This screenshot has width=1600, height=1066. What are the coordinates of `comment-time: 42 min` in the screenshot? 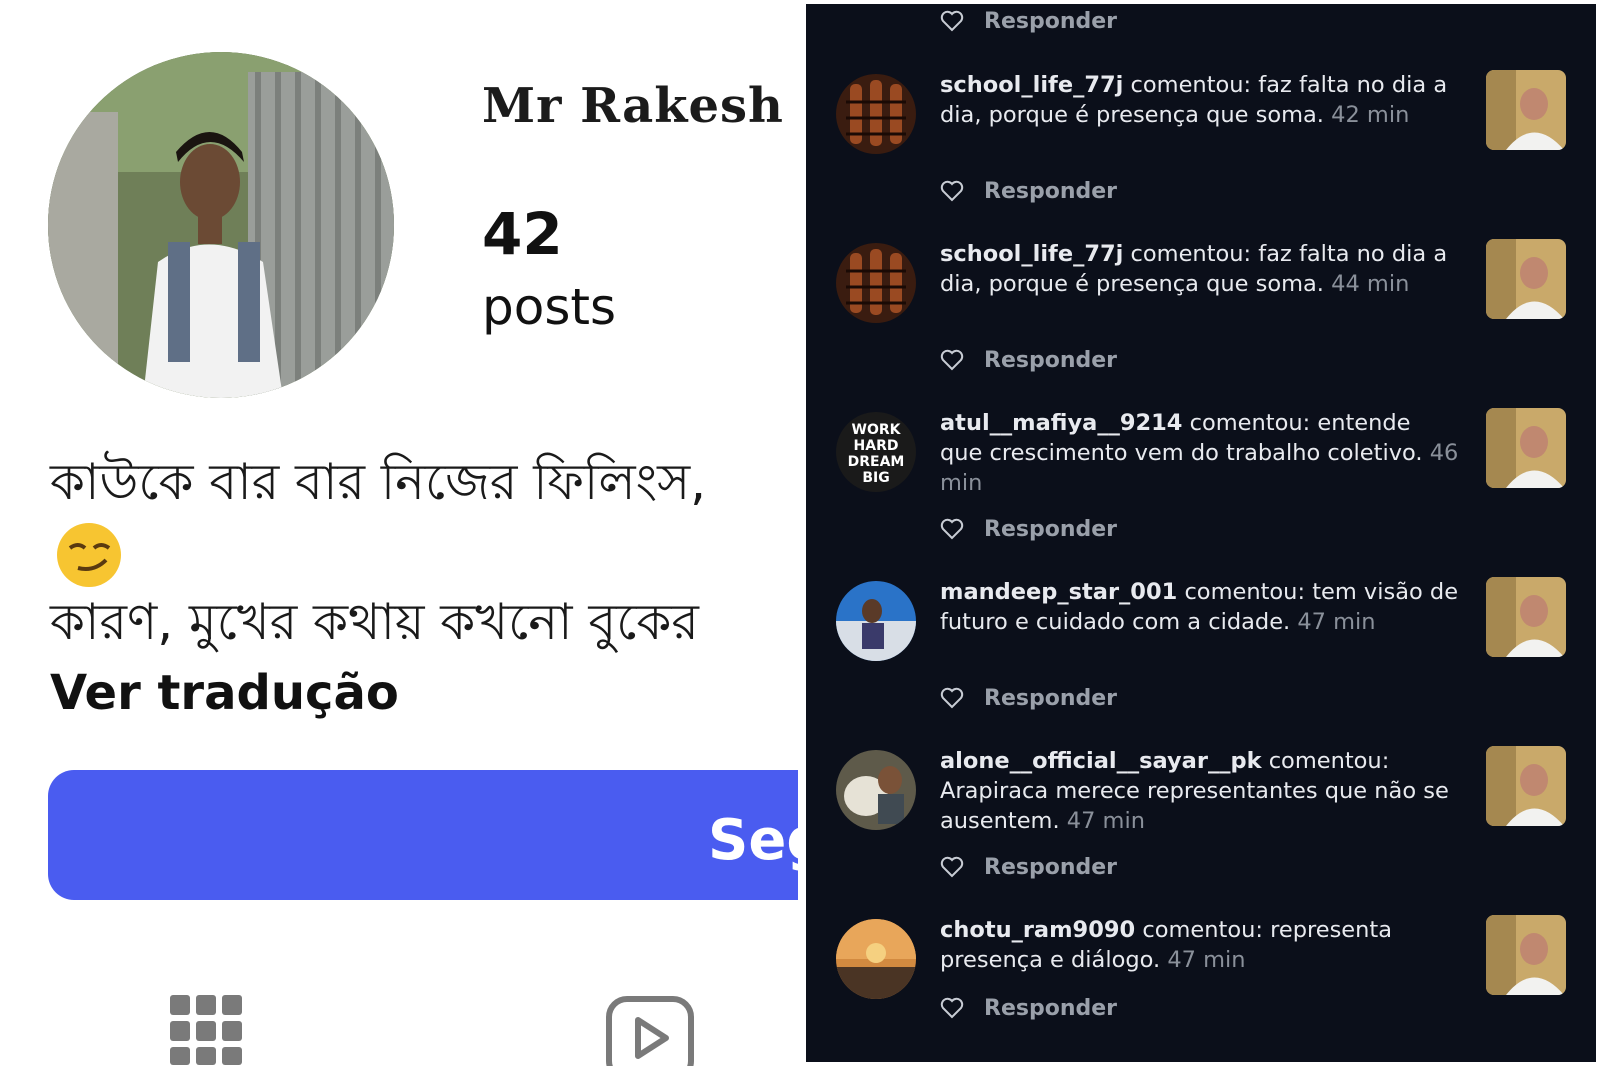 It's located at (1370, 115).